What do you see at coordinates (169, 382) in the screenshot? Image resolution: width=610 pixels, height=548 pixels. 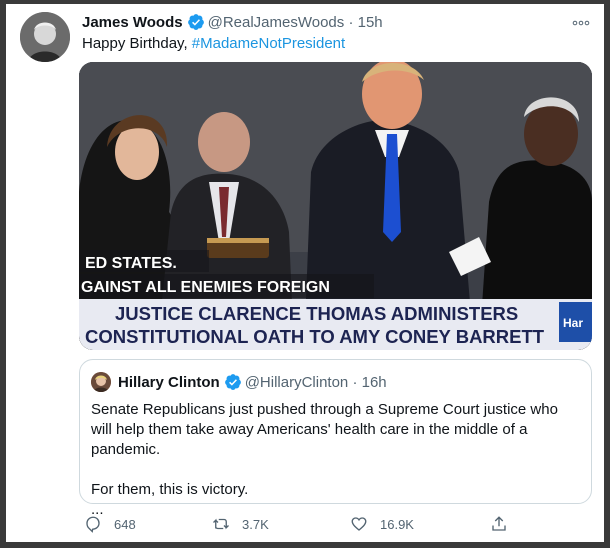 I see `quoted-author-name: Hillary Clinton` at bounding box center [169, 382].